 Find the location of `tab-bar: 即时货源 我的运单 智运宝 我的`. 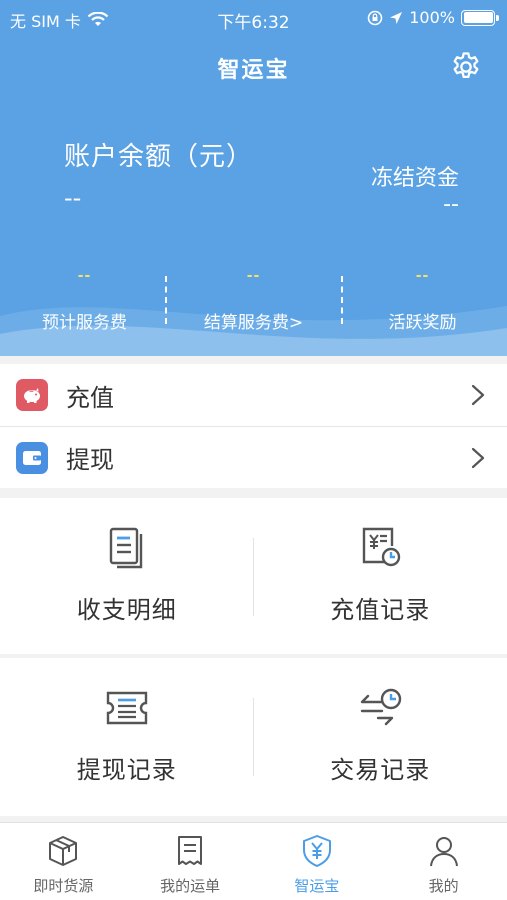

tab-bar: 即时货源 我的运单 智运宝 我的 is located at coordinates (253, 861).